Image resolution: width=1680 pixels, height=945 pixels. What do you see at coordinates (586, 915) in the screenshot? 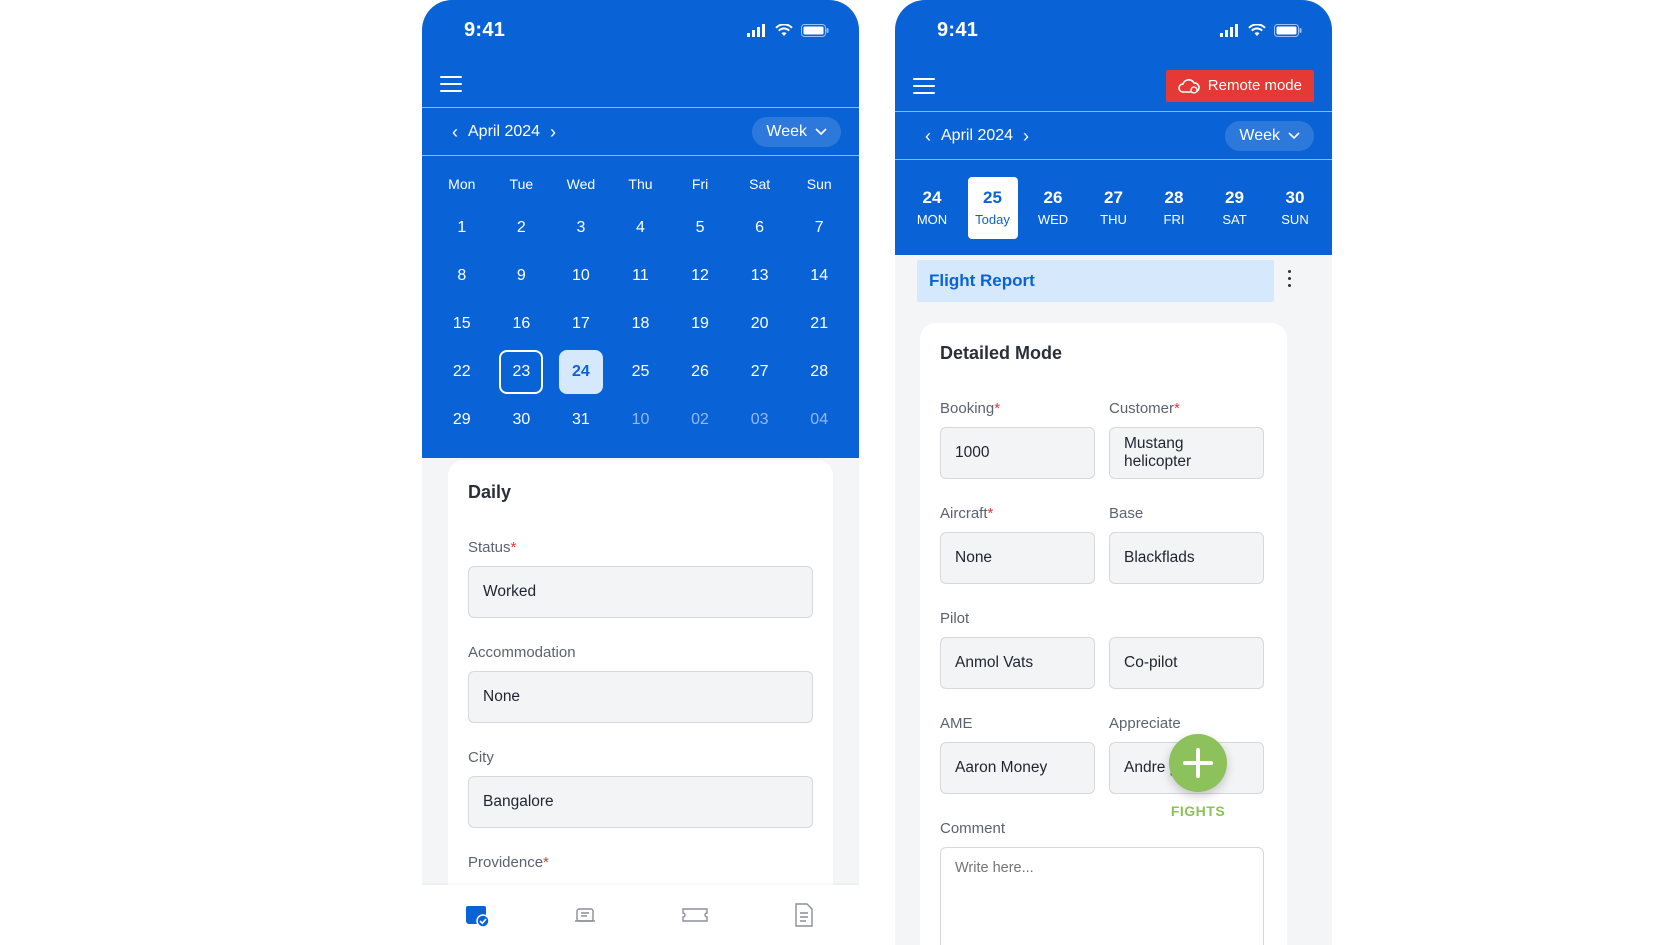
I see `aircraft-icon` at bounding box center [586, 915].